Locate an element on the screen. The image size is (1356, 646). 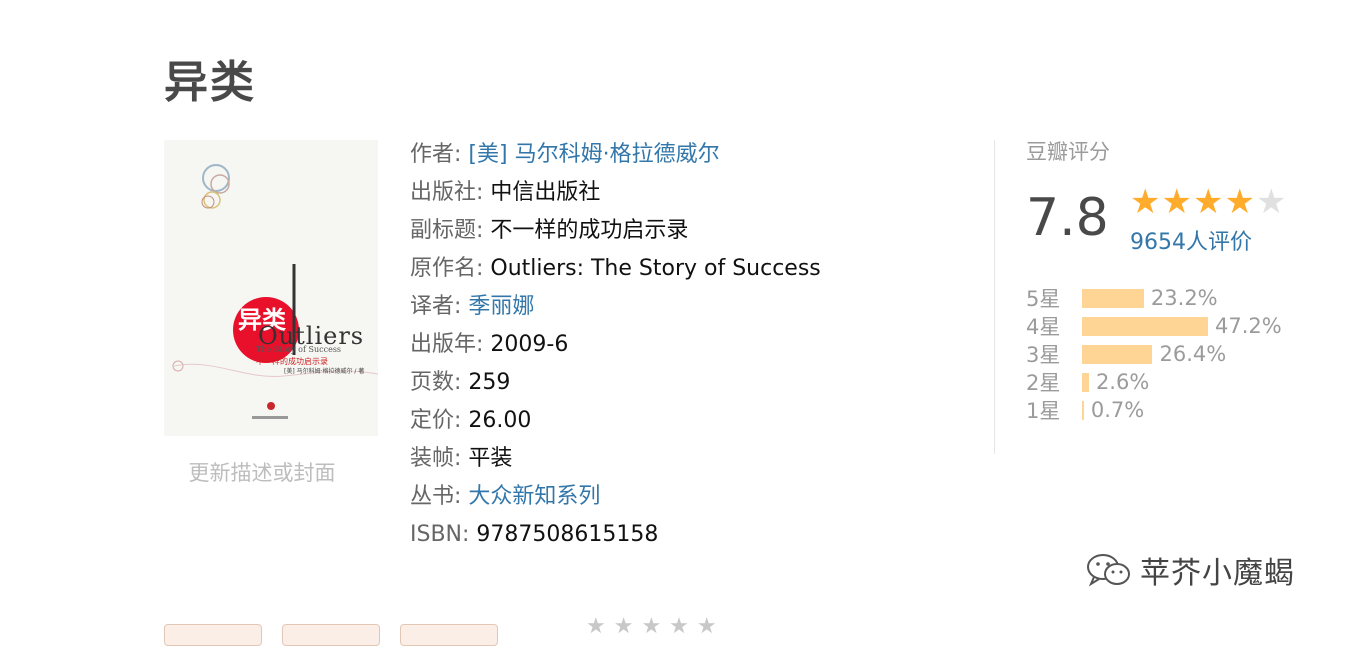
rating-title: 豆瓣评分 is located at coordinates (1068, 152).